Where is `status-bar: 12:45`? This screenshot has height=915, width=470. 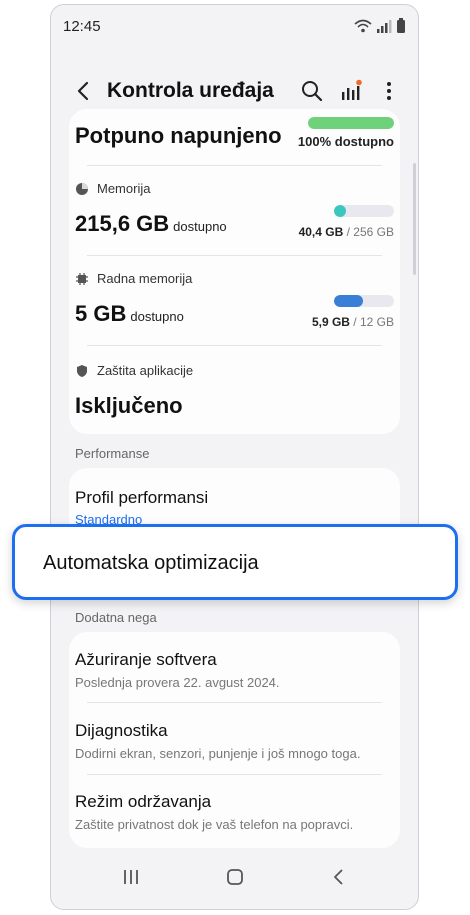
status-bar: 12:45 is located at coordinates (234, 25).